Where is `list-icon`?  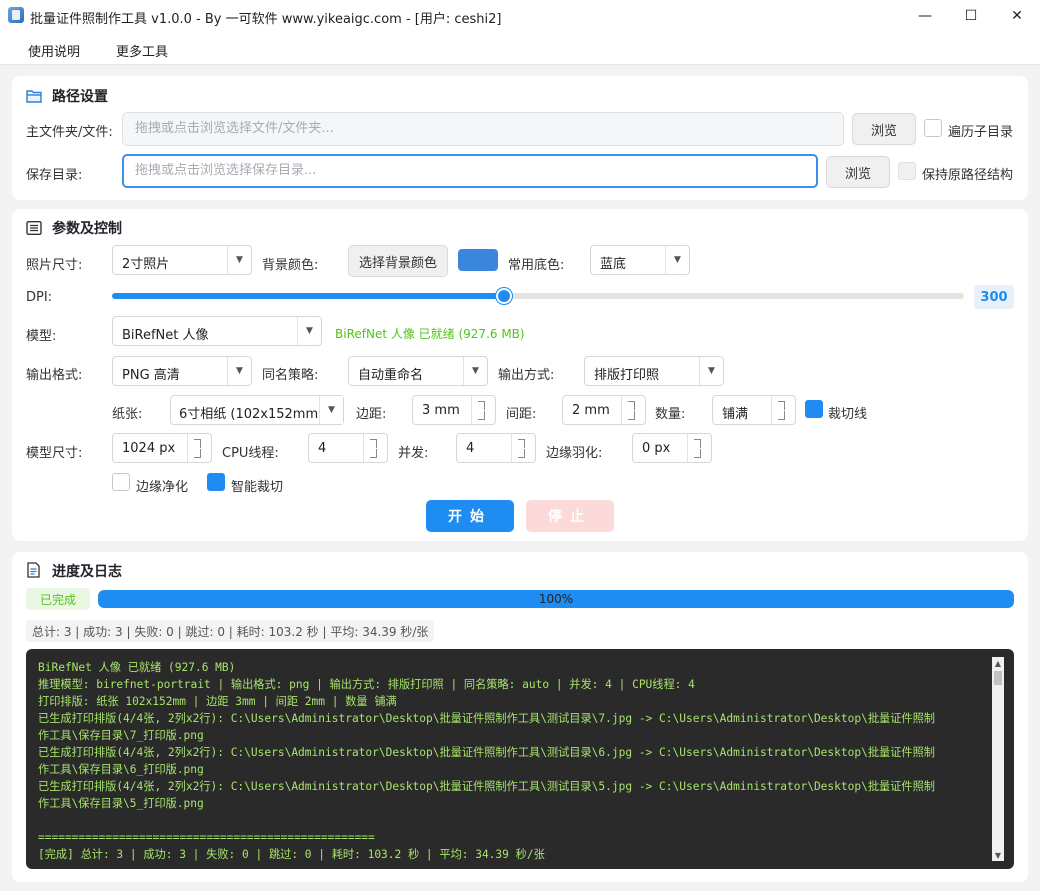 list-icon is located at coordinates (34, 228).